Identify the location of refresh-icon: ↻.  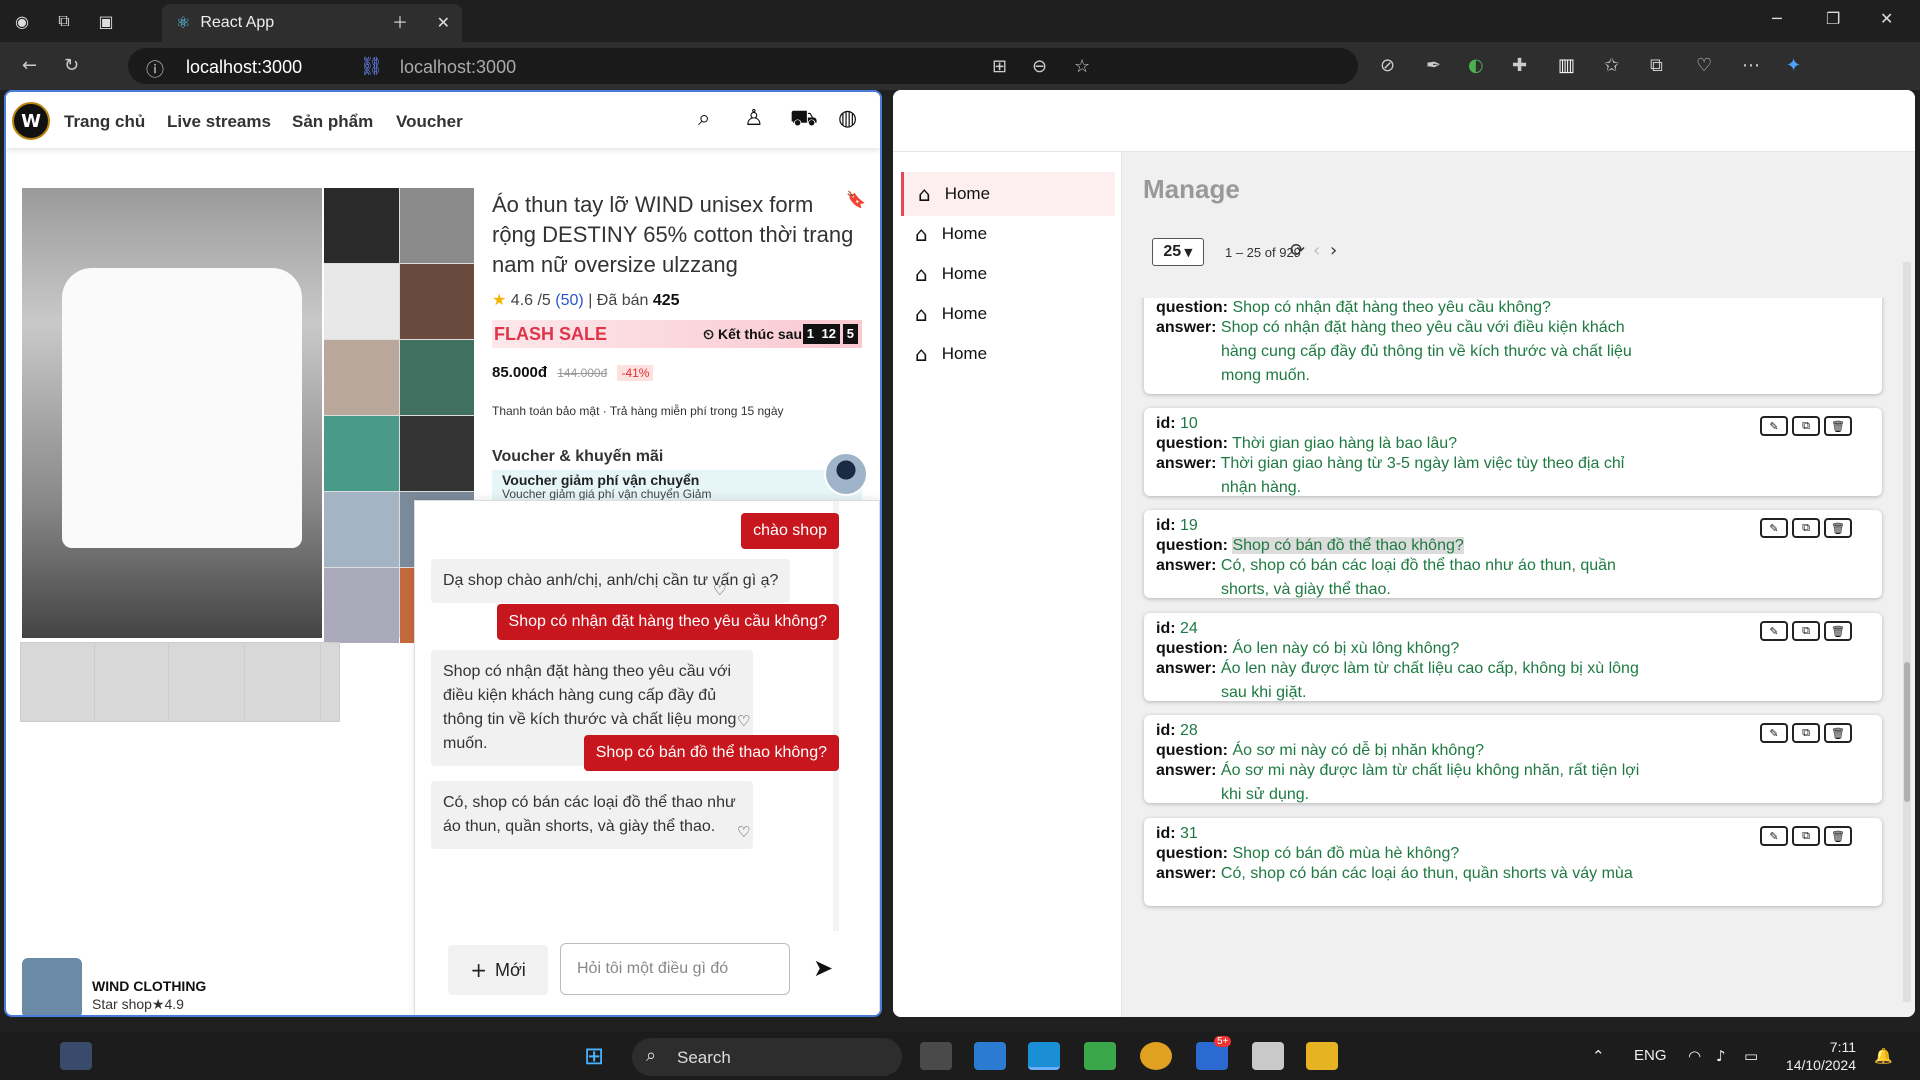
(71, 65).